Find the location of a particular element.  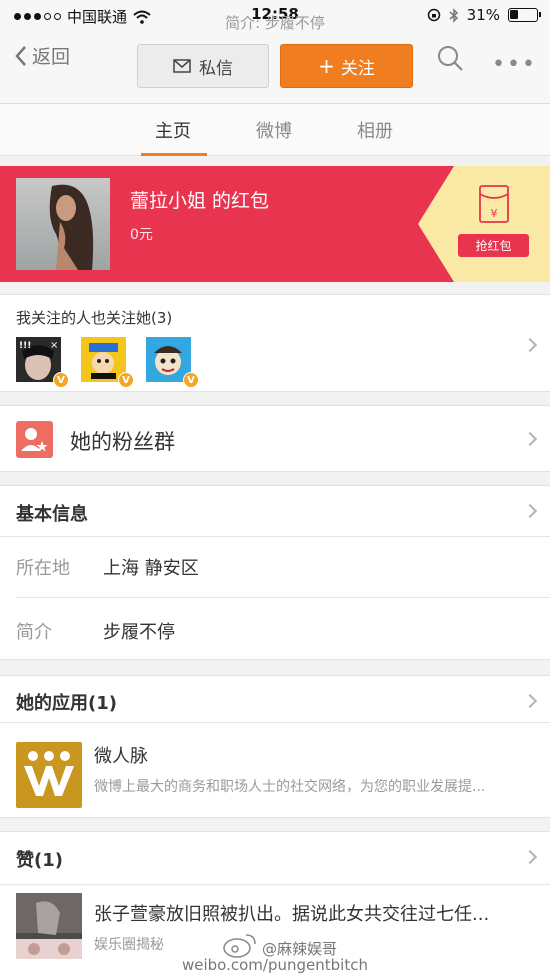

follow-label: 关注 is located at coordinates (357, 68).